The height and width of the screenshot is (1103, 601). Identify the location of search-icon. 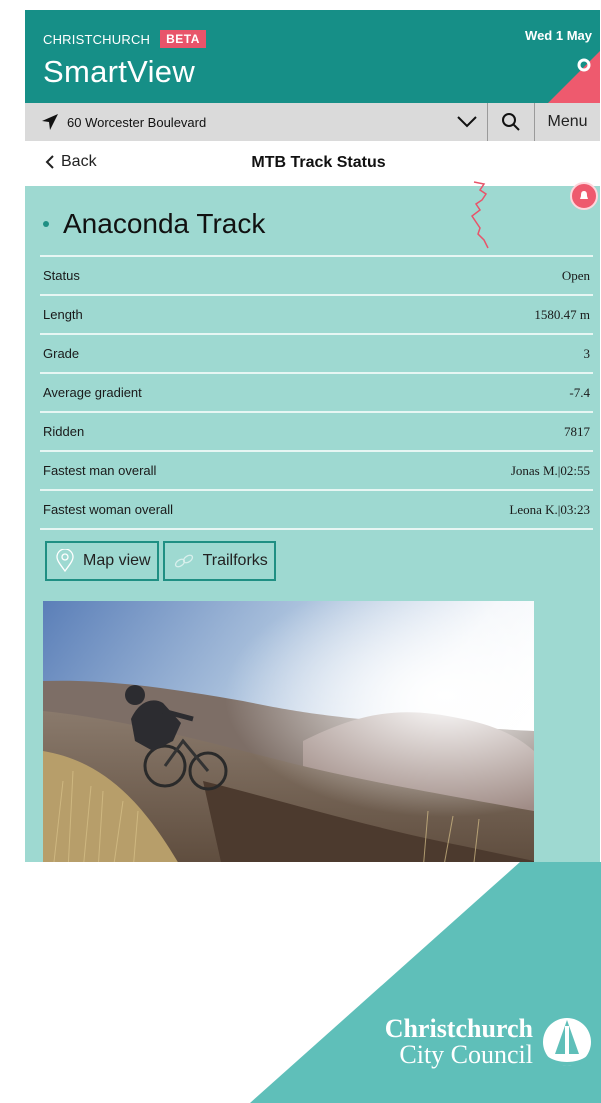
(511, 122).